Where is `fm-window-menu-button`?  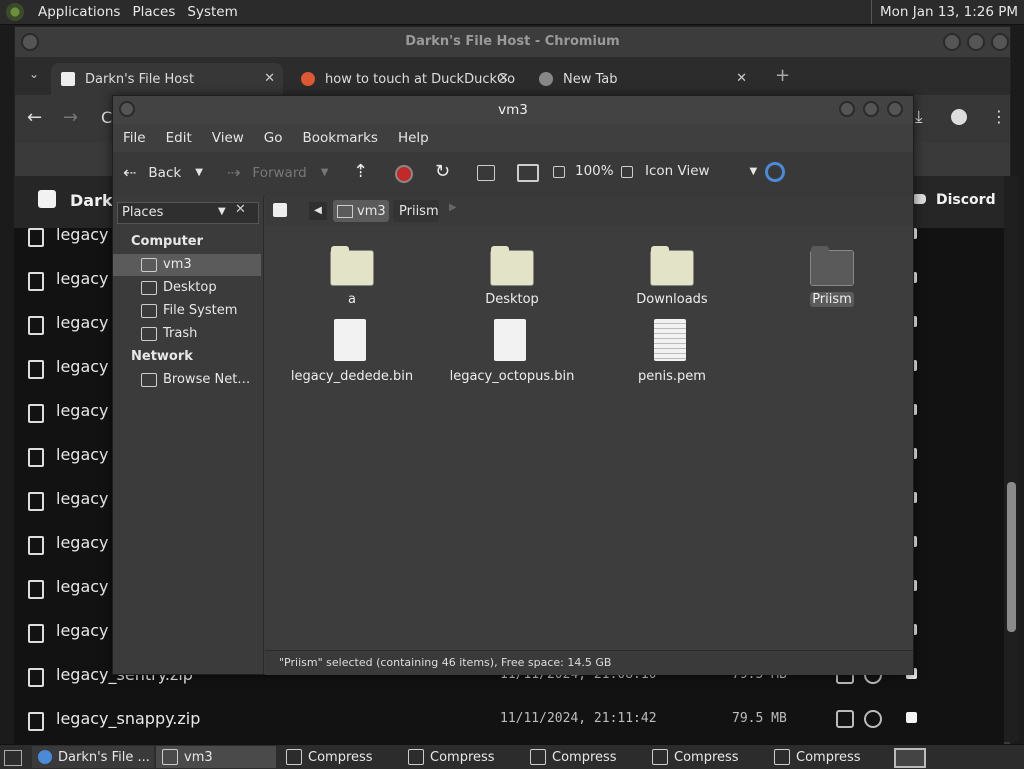 fm-window-menu-button is located at coordinates (127, 109).